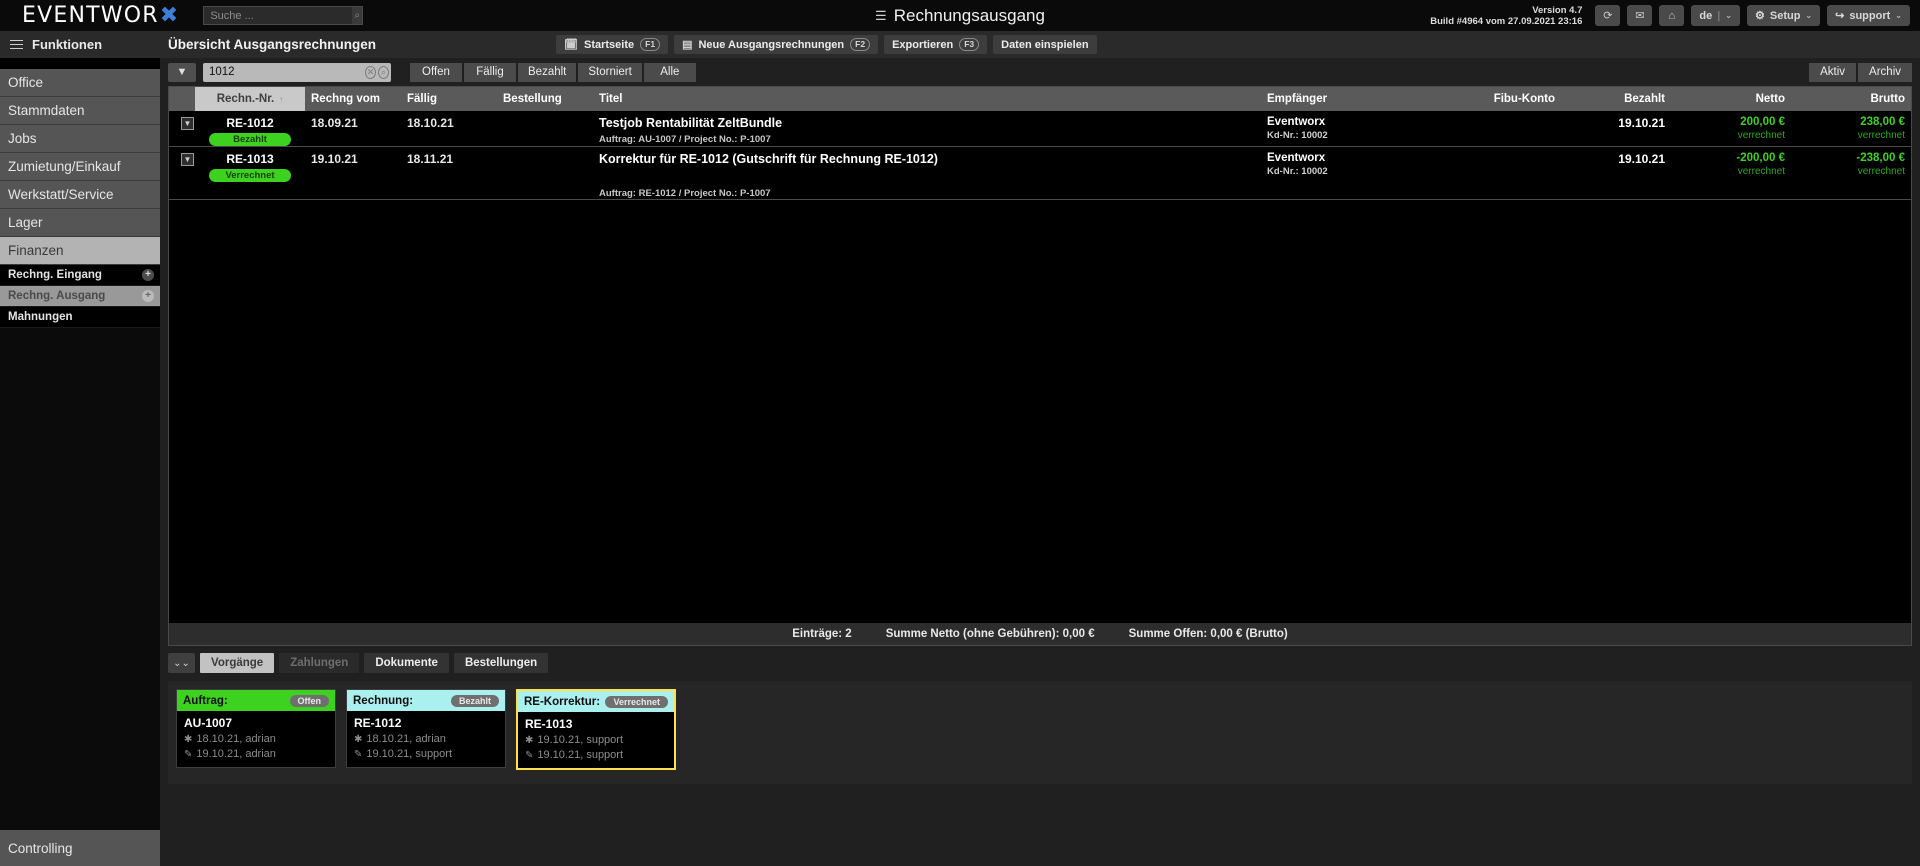  Describe the element at coordinates (80, 296) in the screenshot. I see `sidebar-subitem-rechng-ausgang: Rechng. Ausgang +` at that location.